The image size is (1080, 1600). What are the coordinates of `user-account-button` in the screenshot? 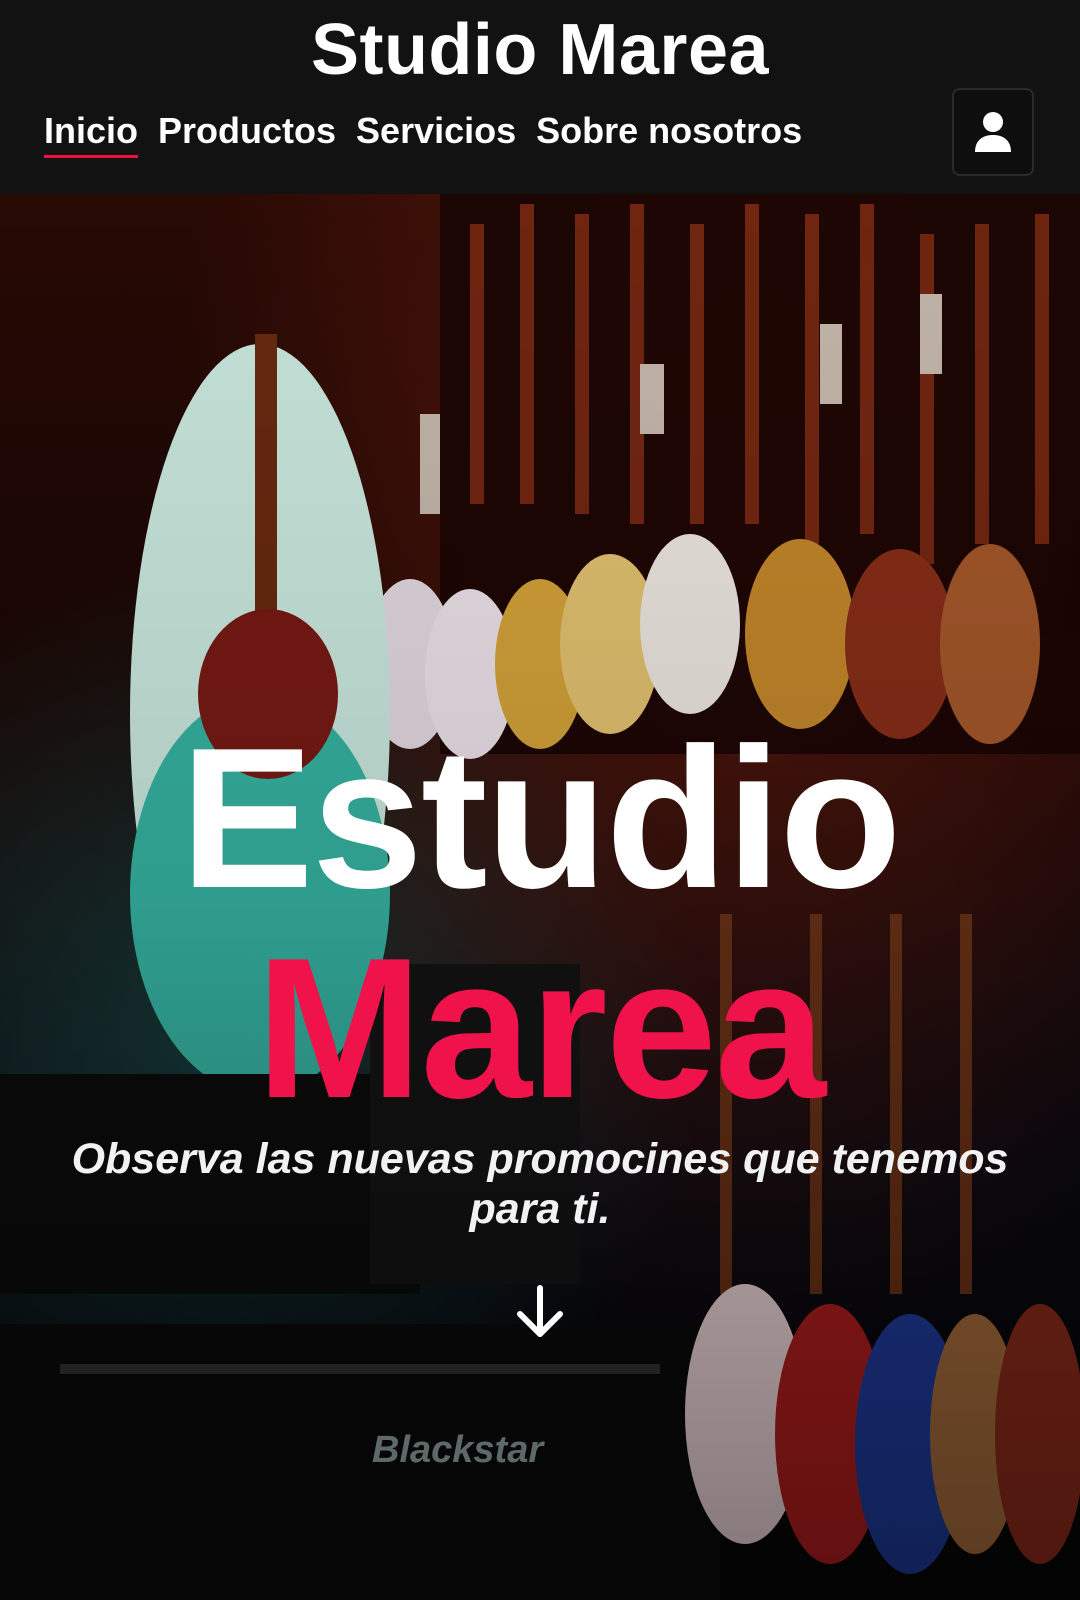 It's located at (993, 132).